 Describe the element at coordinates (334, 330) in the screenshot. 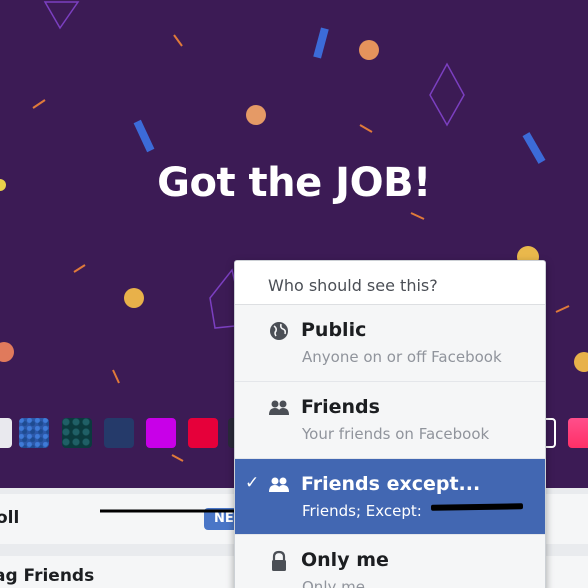

I see `option-title: Public` at that location.